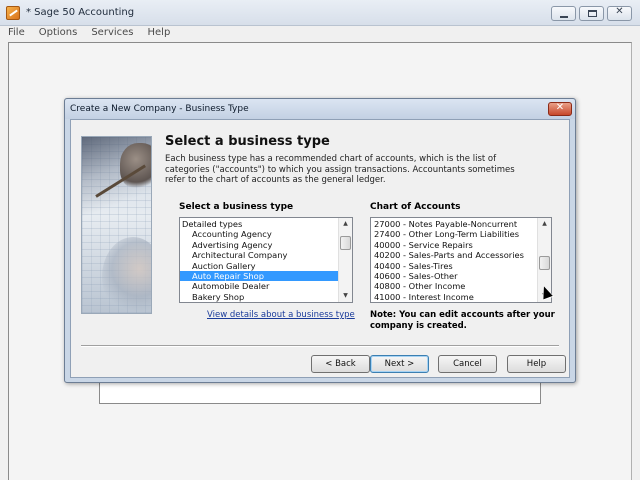 The height and width of the screenshot is (480, 640). What do you see at coordinates (454, 224) in the screenshot?
I see `list-item: 27000 - Notes Payable-Noncurrent` at bounding box center [454, 224].